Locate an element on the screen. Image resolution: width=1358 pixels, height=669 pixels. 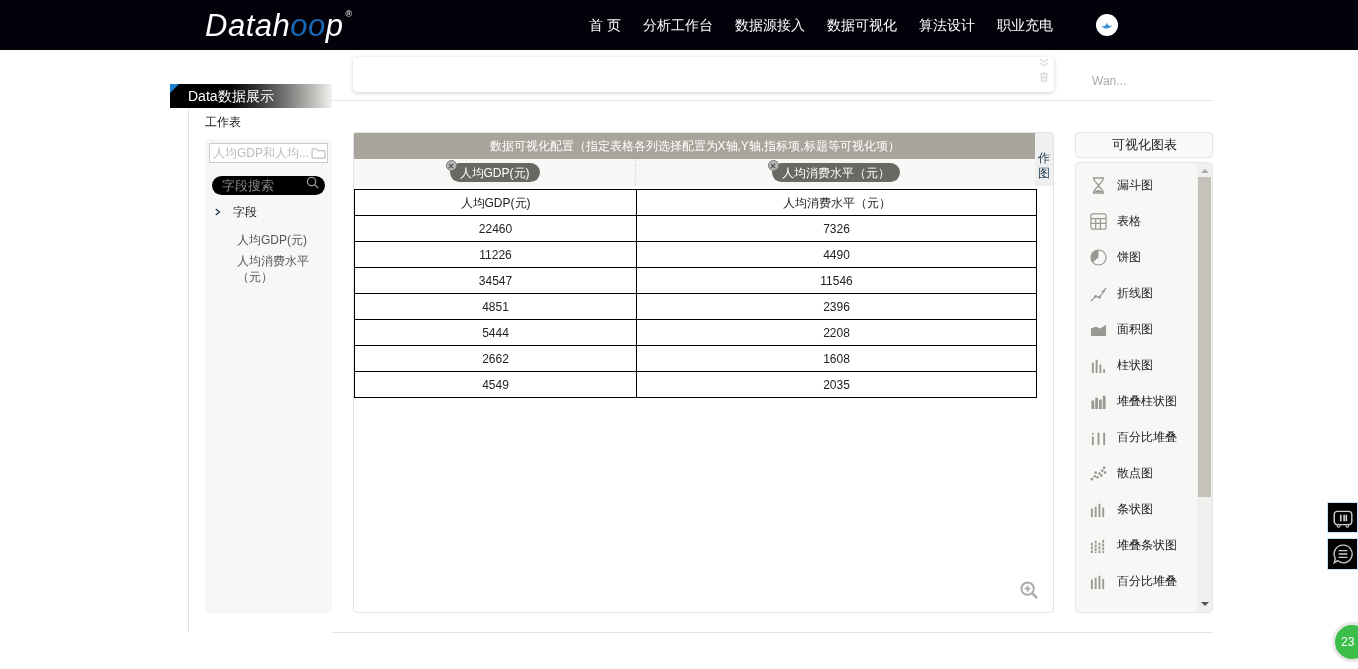
chart-type-item: 表格 is located at coordinates (1143, 221).